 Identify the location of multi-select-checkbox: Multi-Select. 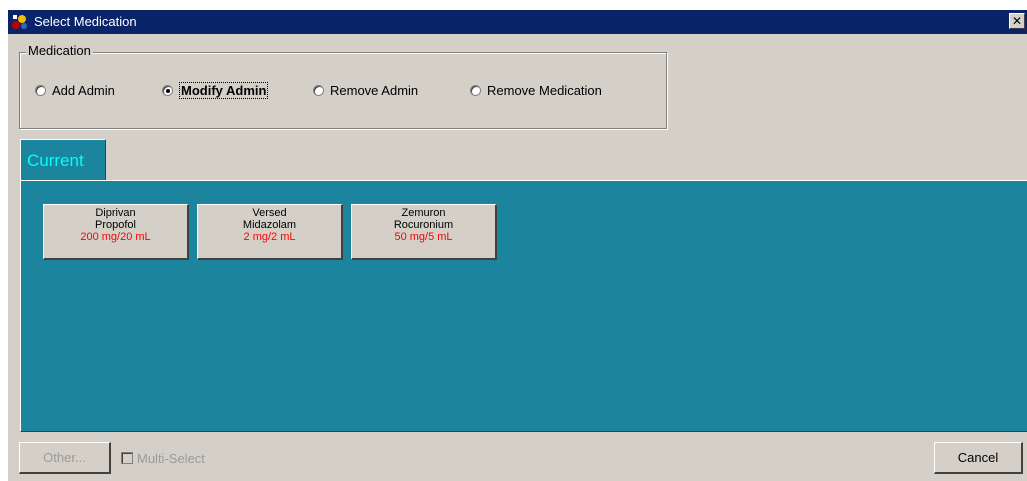
(163, 458).